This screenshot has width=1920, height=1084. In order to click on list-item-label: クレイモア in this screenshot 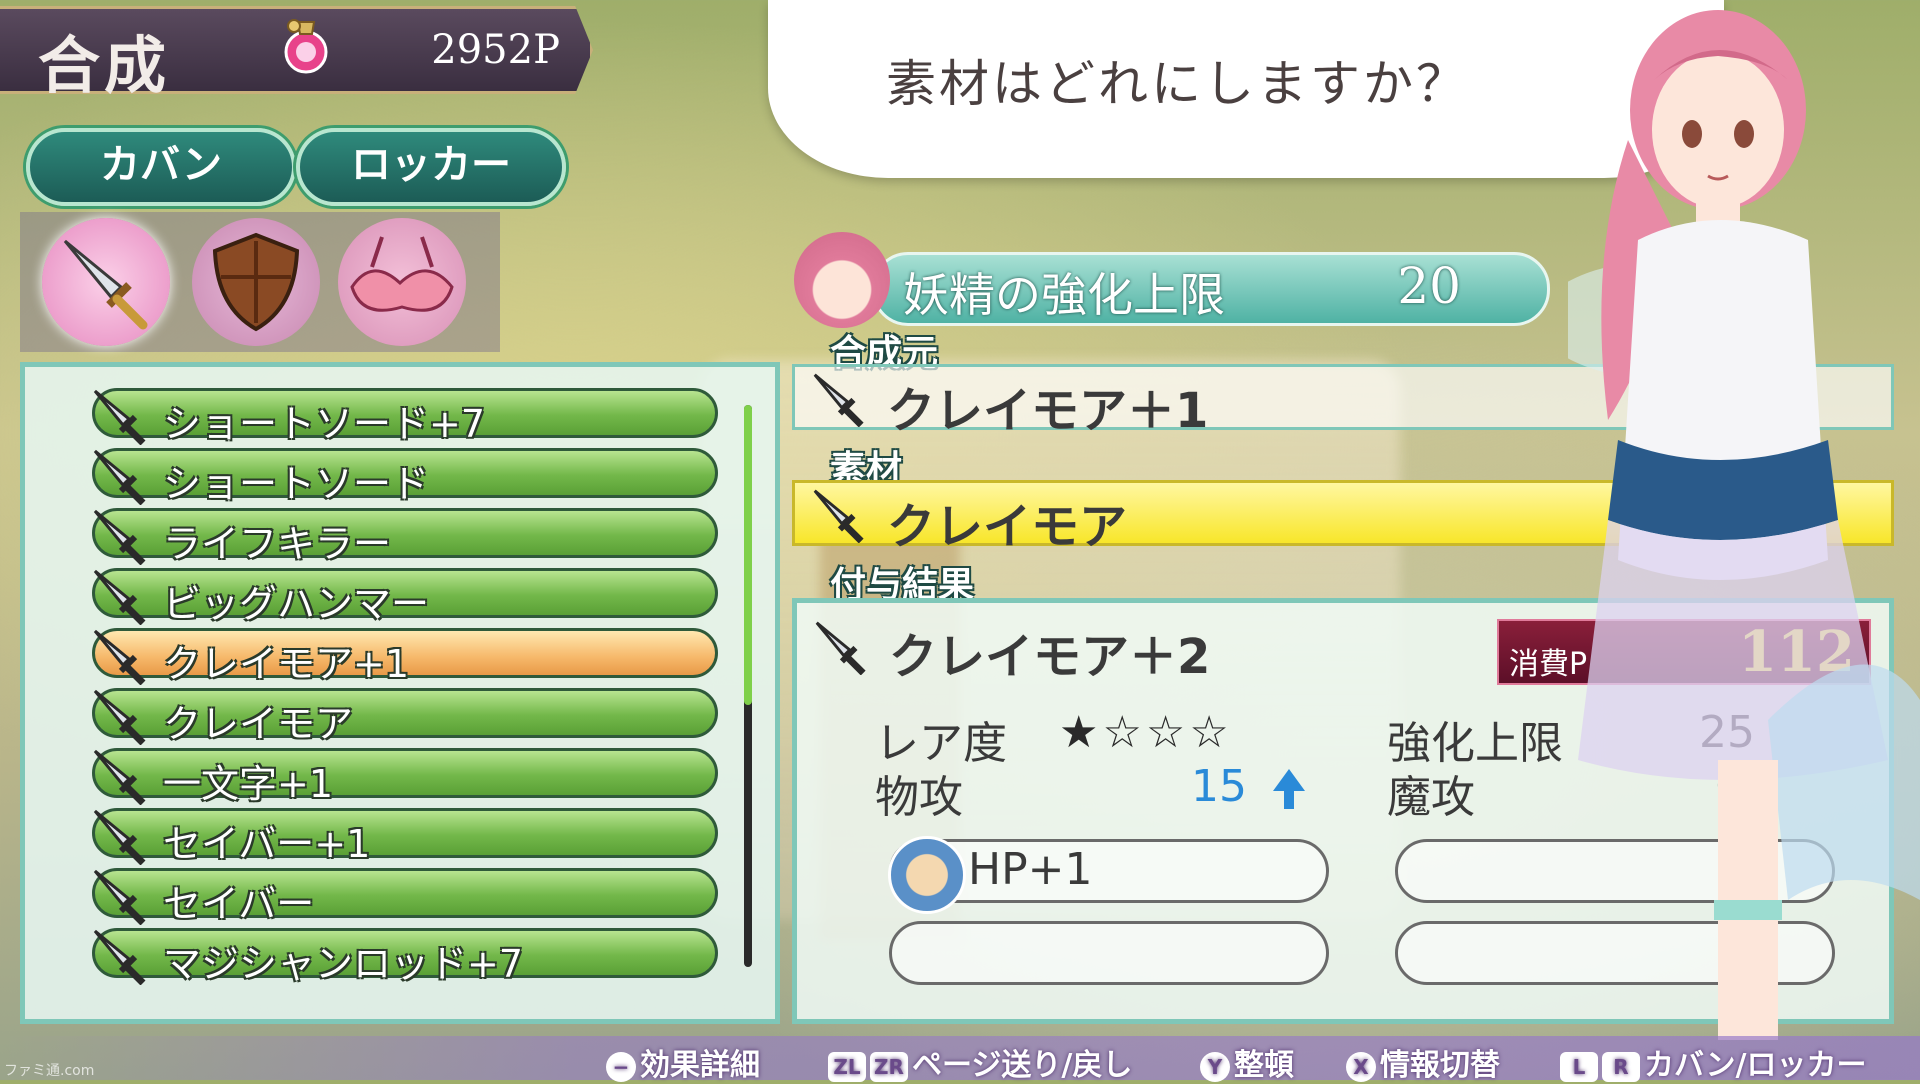, I will do `click(258, 724)`.